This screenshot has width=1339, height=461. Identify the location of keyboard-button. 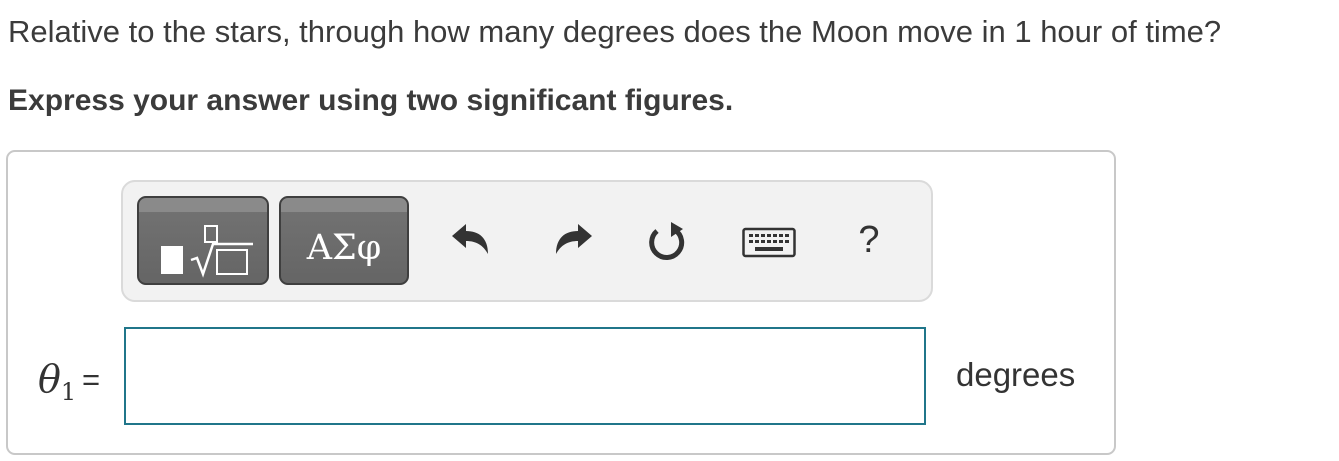
(769, 244).